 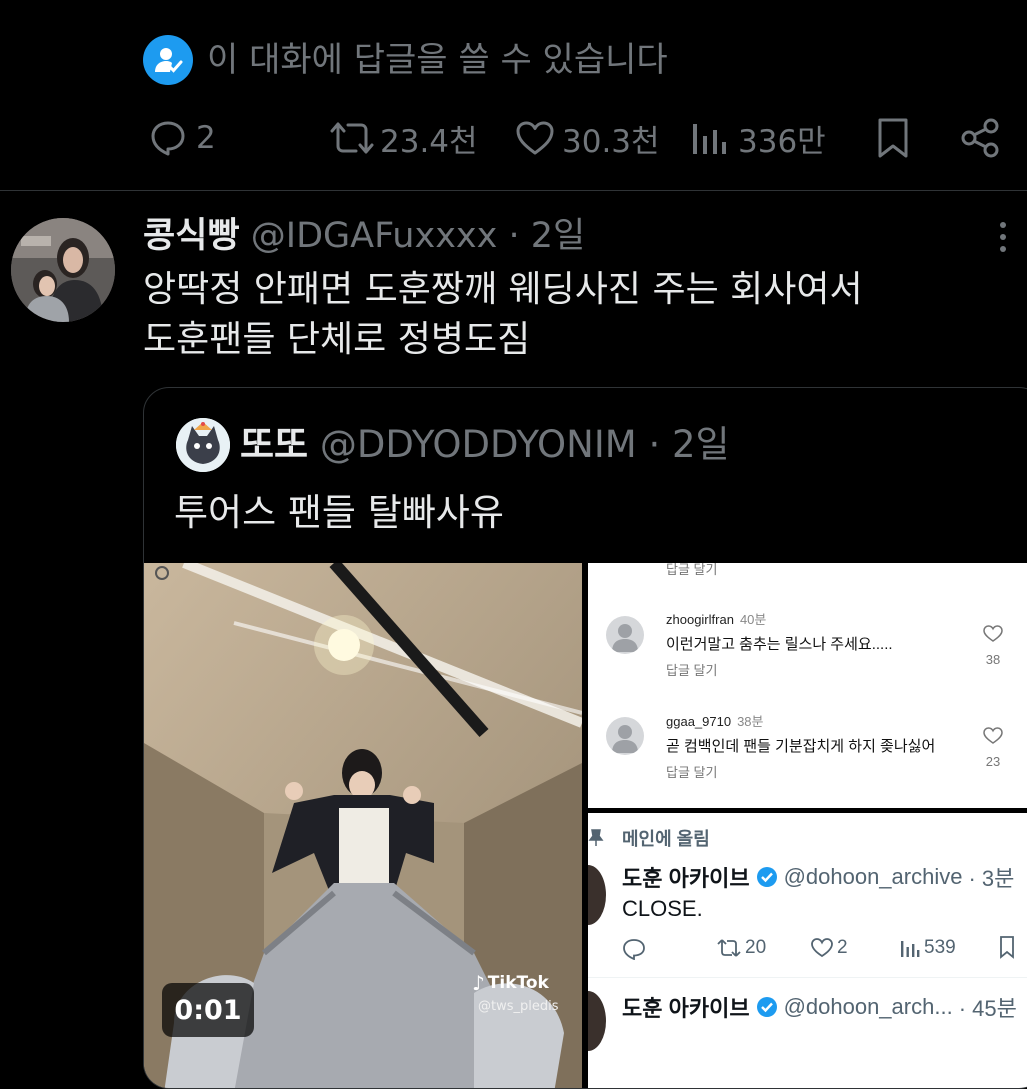 I want to click on embedded-reply, so click(x=634, y=949).